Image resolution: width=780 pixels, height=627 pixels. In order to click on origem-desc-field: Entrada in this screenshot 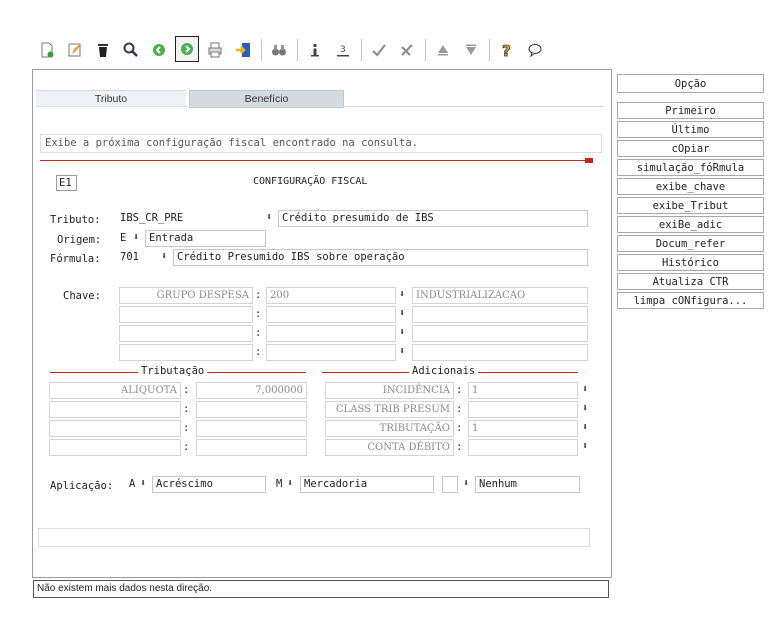, I will do `click(205, 238)`.